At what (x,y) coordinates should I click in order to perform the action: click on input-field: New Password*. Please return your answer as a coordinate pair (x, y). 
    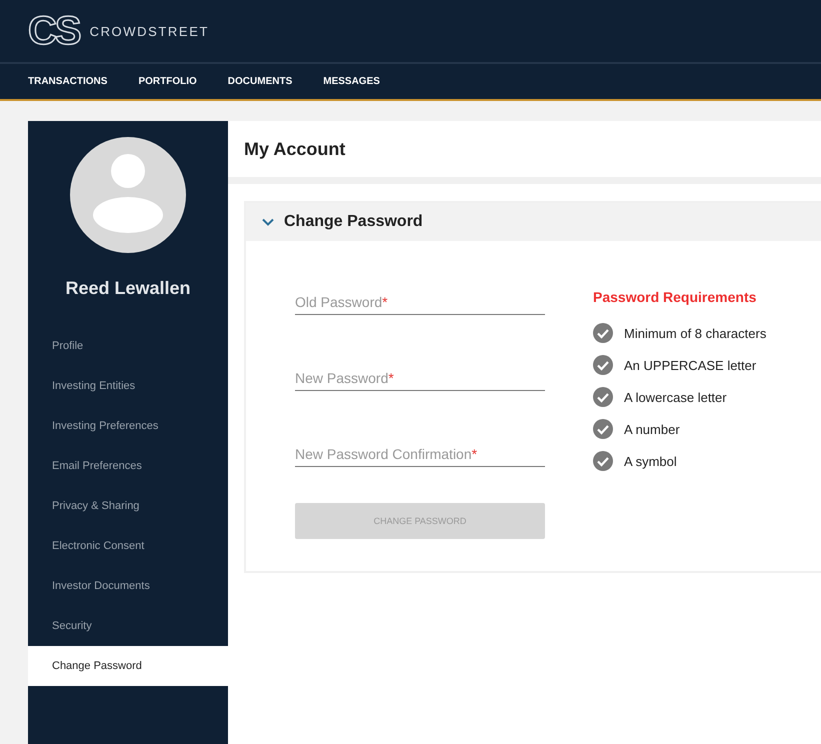
    Looking at the image, I should click on (420, 375).